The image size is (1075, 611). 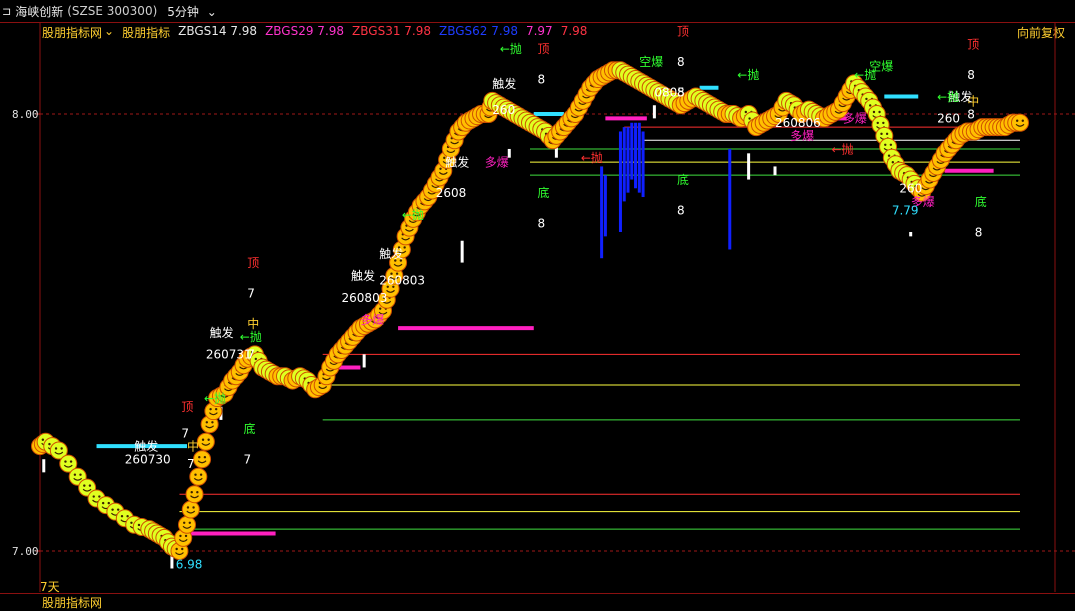 What do you see at coordinates (211, 11) in the screenshot?
I see `chevron-down-icon: ⌄` at bounding box center [211, 11].